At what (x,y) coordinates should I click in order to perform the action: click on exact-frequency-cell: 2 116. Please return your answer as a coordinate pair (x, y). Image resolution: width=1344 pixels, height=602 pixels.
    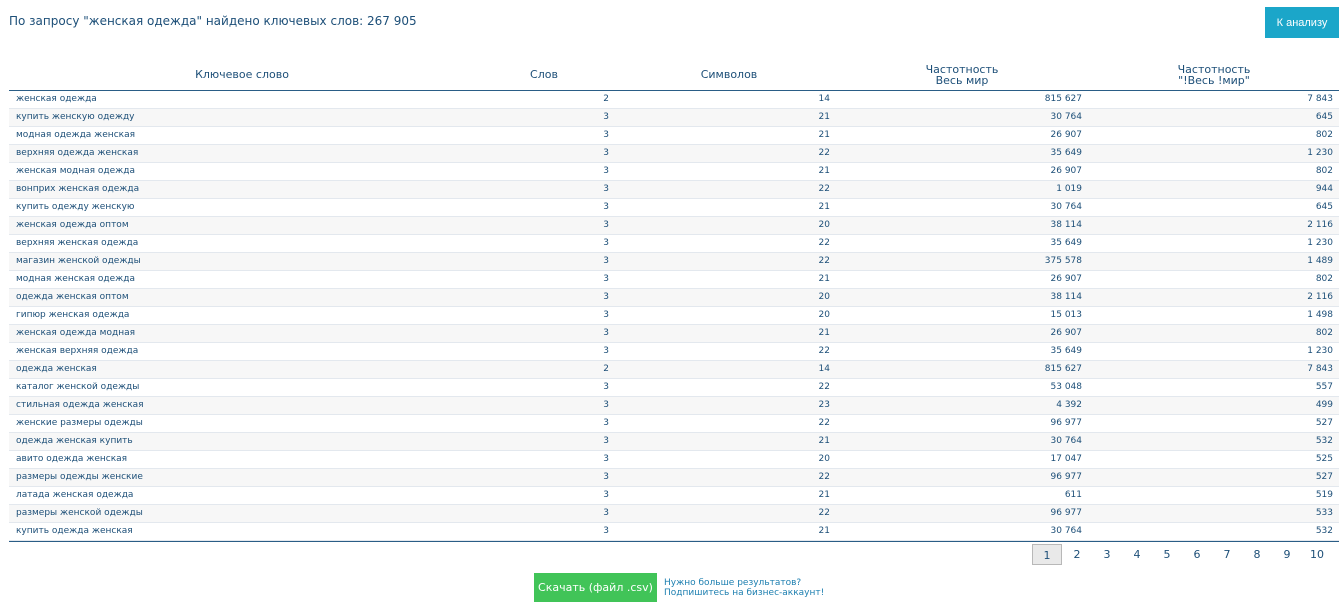
    Looking at the image, I should click on (1320, 297).